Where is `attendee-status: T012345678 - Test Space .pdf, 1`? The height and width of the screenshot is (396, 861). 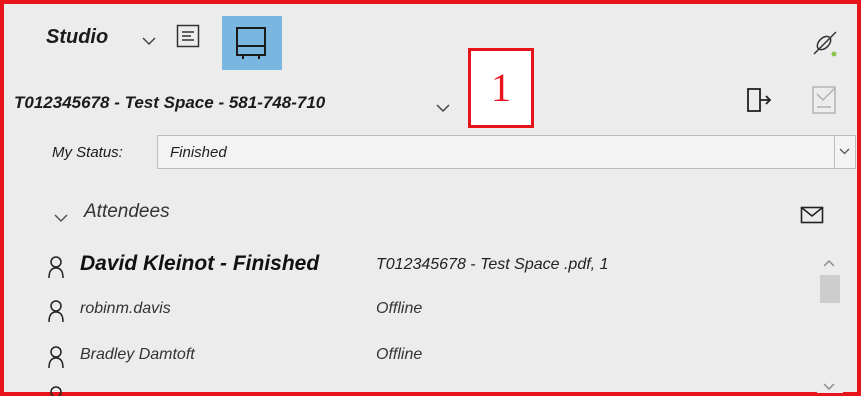
attendee-status: T012345678 - Test Space .pdf, 1 is located at coordinates (492, 264).